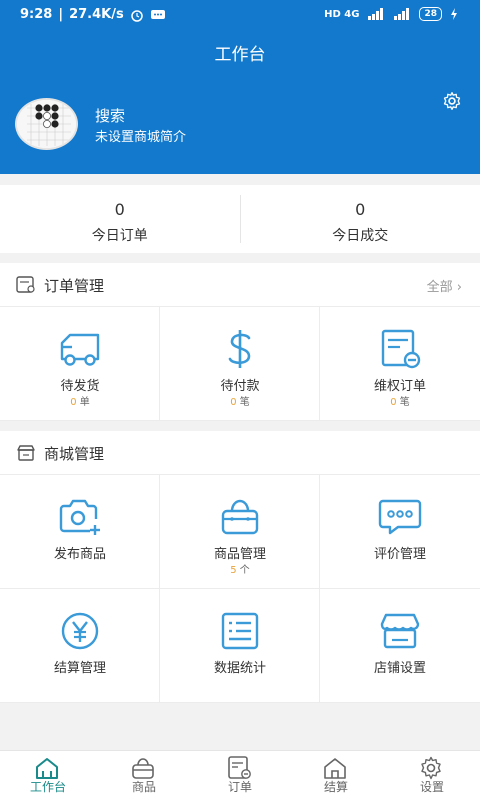  What do you see at coordinates (240, 285) in the screenshot?
I see `order-section-header: 订单管理 全部 ›` at bounding box center [240, 285].